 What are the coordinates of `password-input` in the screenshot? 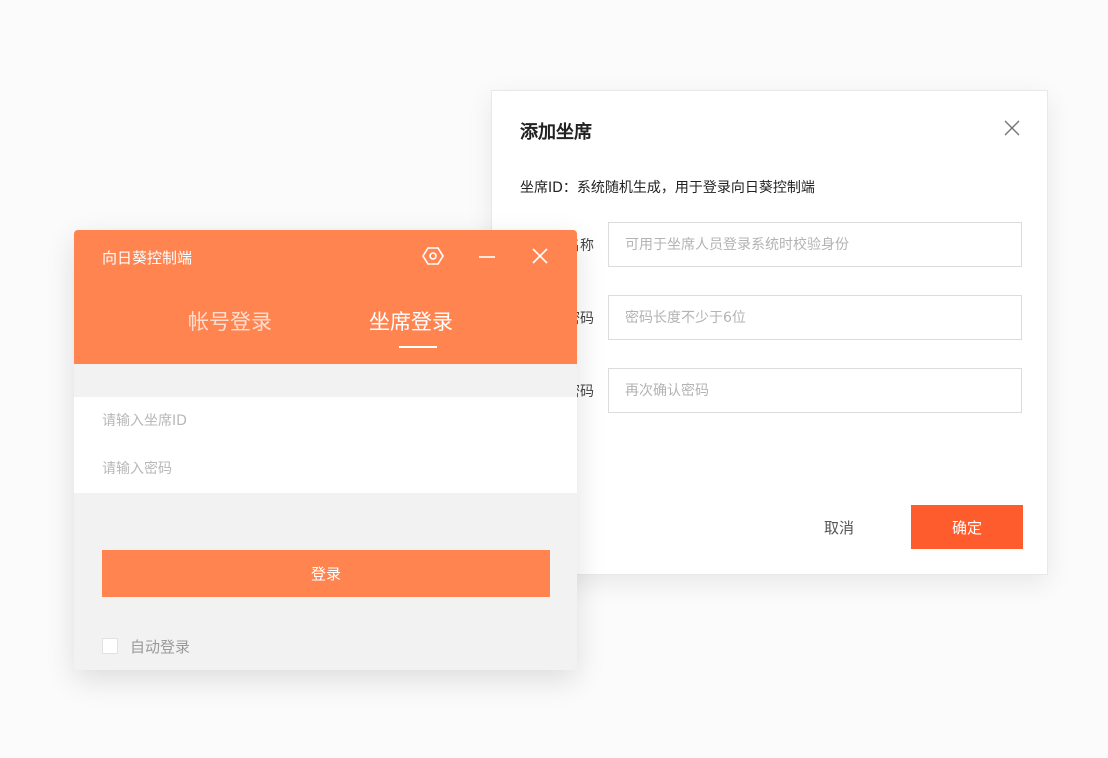 It's located at (815, 317).